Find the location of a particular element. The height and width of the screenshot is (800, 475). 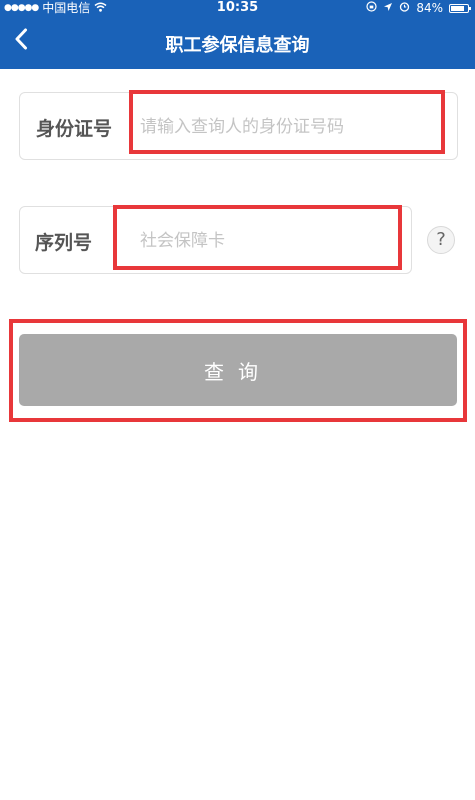

battery-fill is located at coordinates (458, 8).